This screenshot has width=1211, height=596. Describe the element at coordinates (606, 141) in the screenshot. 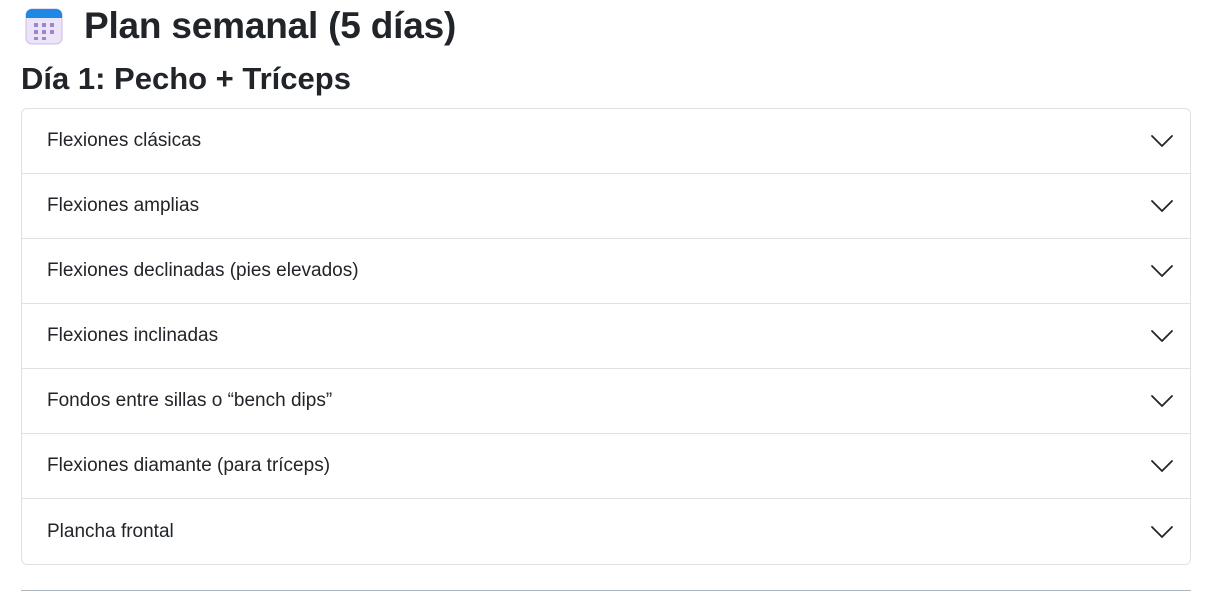

I see `accordion-item-flexiones-clasicas: Flexiones clásicas` at that location.